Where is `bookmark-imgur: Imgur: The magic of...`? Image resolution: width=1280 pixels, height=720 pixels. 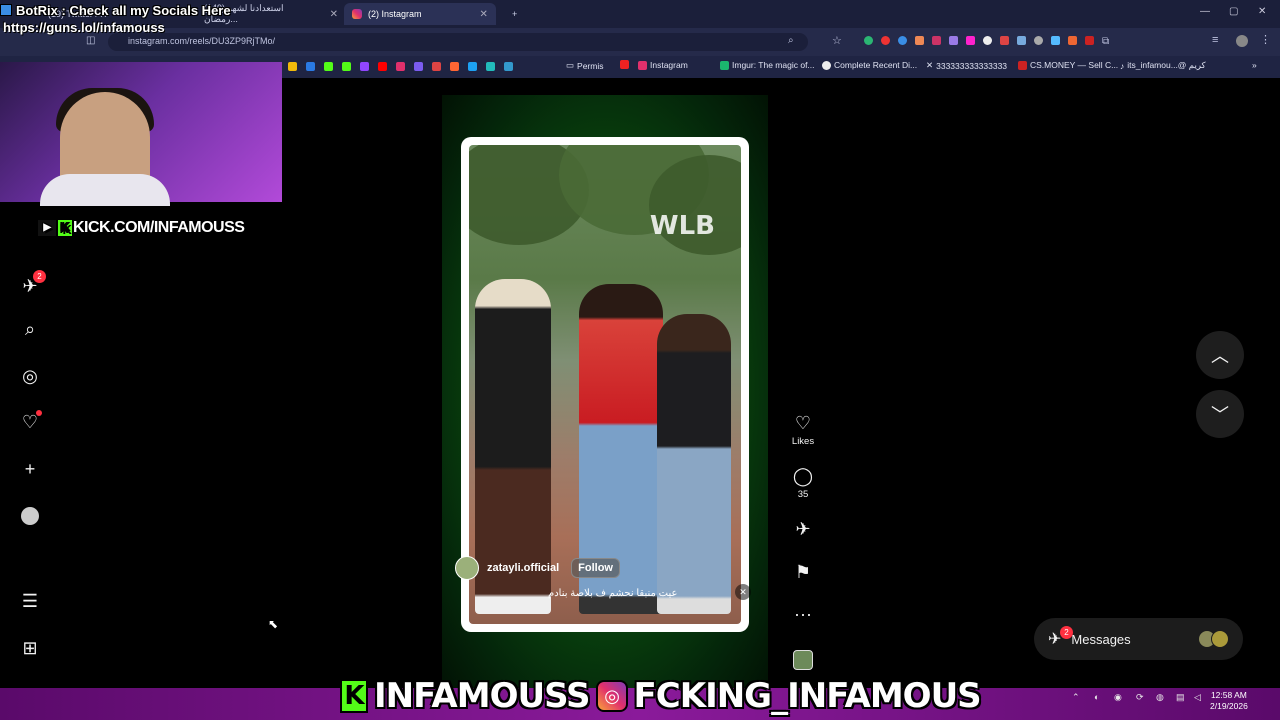
bookmark-imgur: Imgur: The magic of... is located at coordinates (767, 65).